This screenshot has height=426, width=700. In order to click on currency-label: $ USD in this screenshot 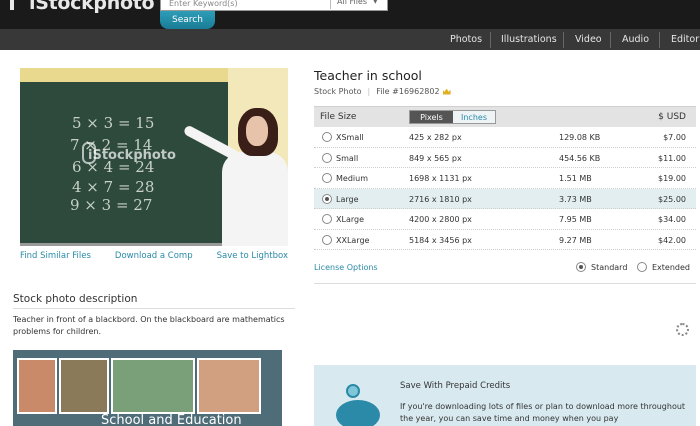, I will do `click(672, 117)`.